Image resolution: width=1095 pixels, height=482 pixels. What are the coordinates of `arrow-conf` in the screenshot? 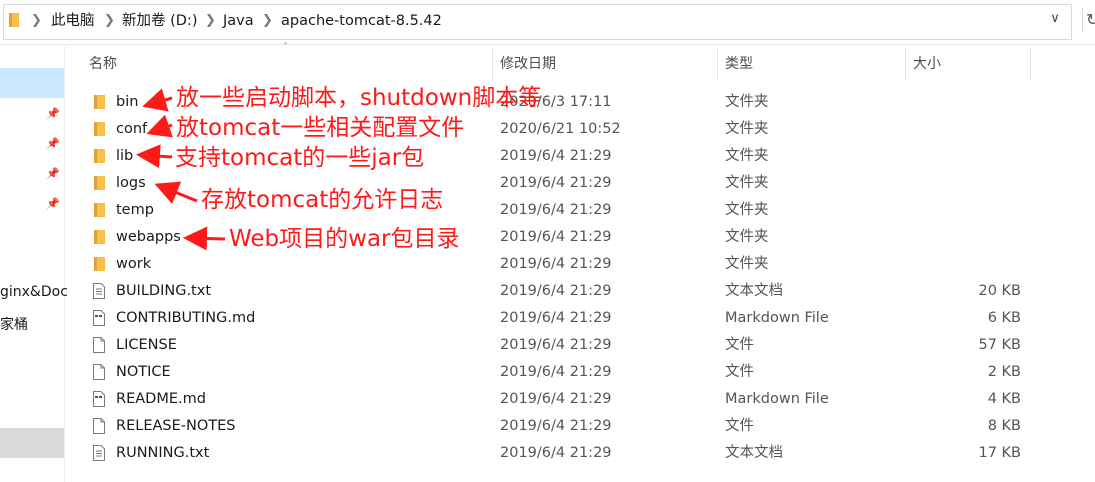 It's located at (159, 126).